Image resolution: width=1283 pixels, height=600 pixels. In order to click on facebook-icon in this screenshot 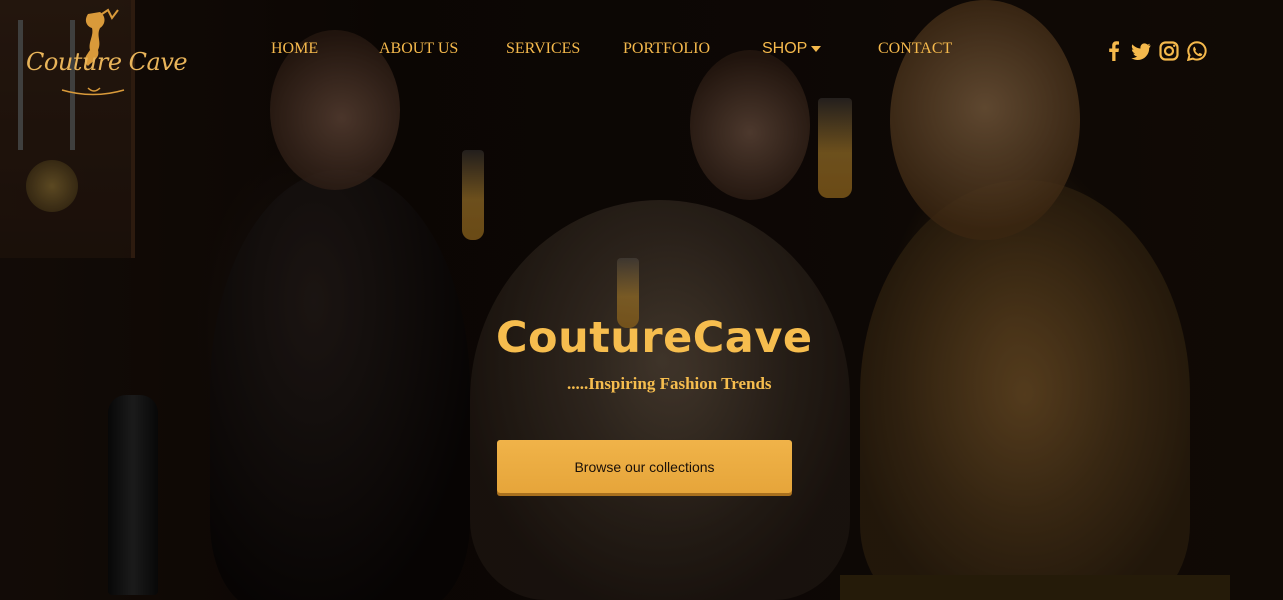, I will do `click(1114, 51)`.